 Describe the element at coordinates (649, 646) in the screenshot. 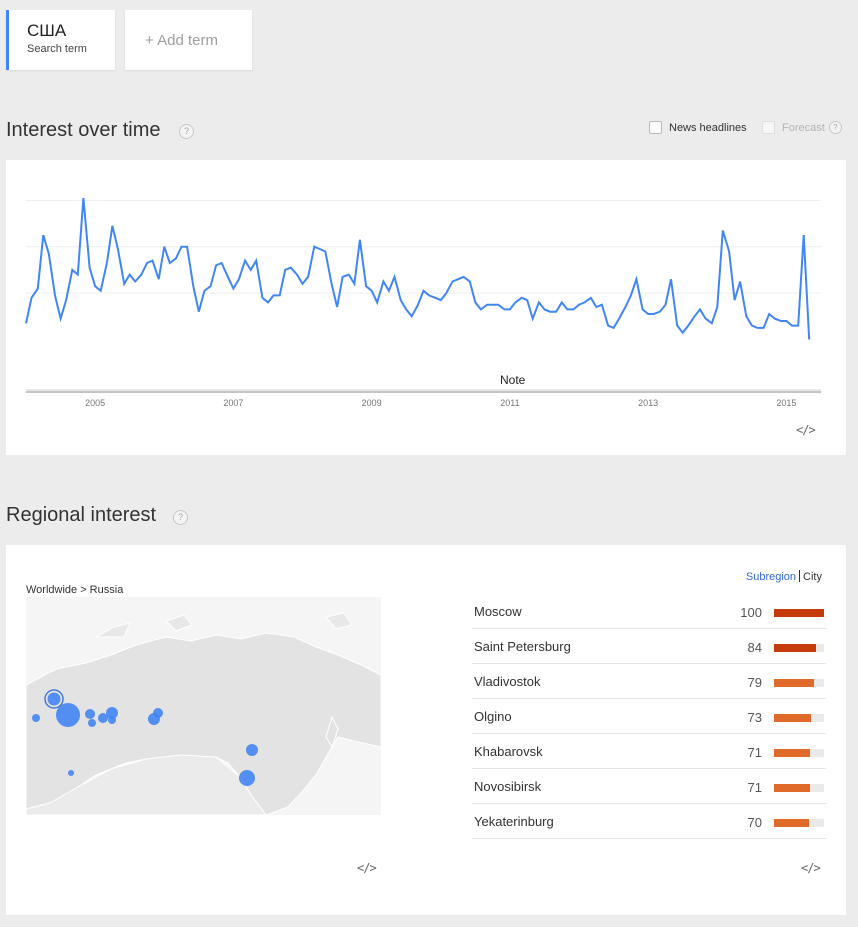

I see `region-row: Saint Petersburg 84` at that location.